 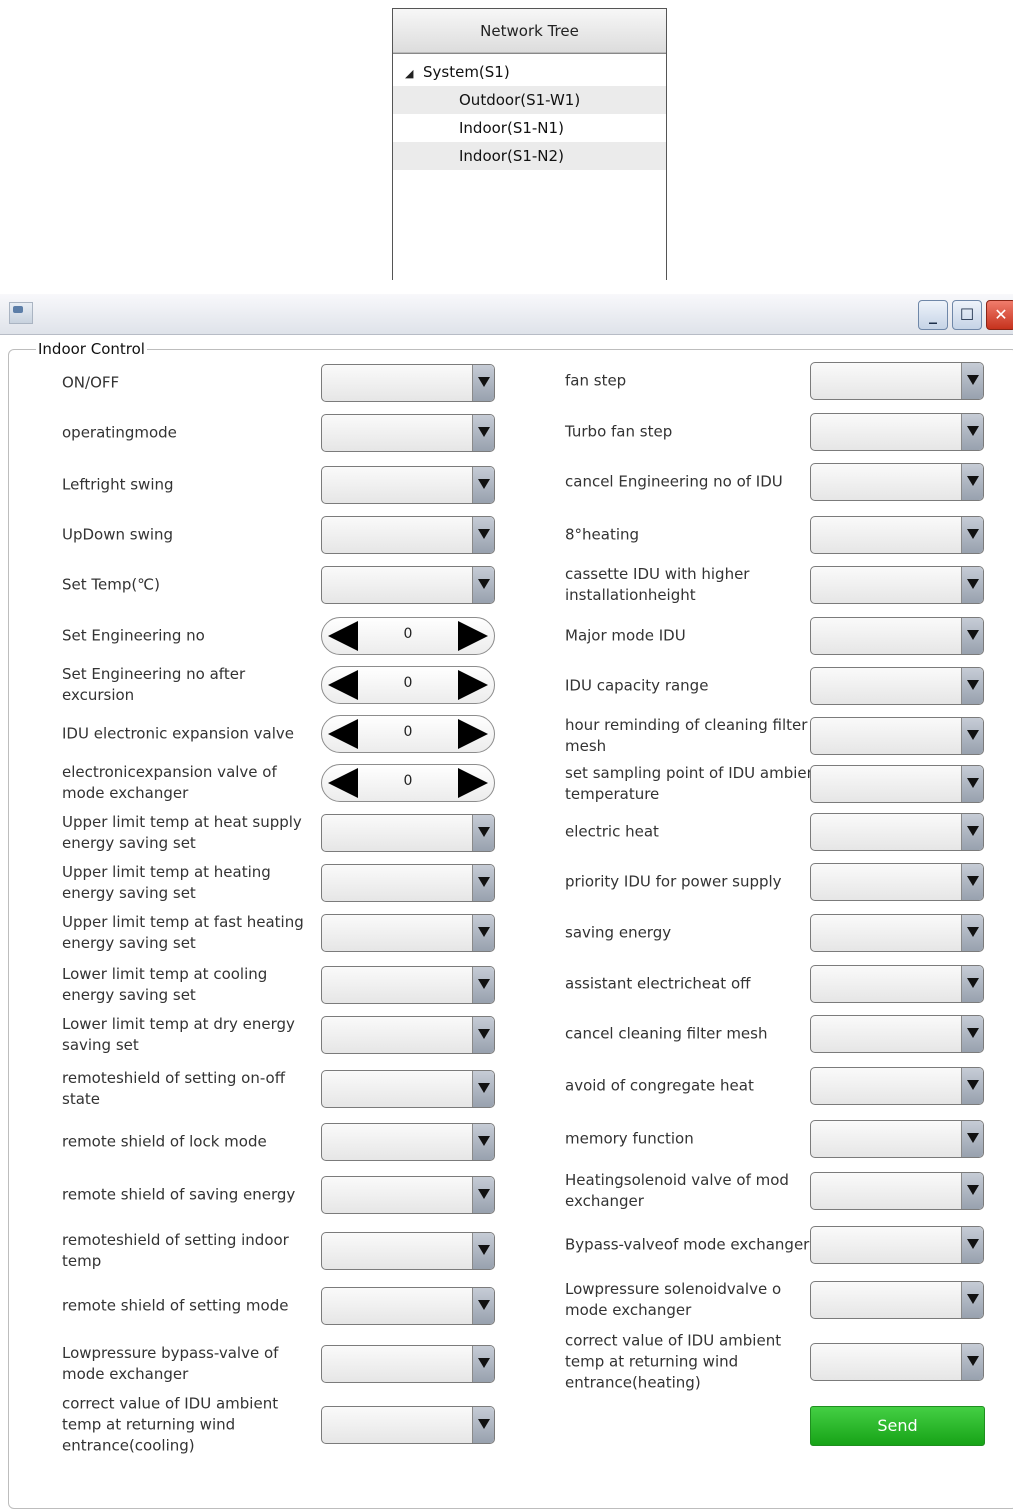 What do you see at coordinates (529, 72) in the screenshot?
I see `tree-node-system: ◢ System(S1)` at bounding box center [529, 72].